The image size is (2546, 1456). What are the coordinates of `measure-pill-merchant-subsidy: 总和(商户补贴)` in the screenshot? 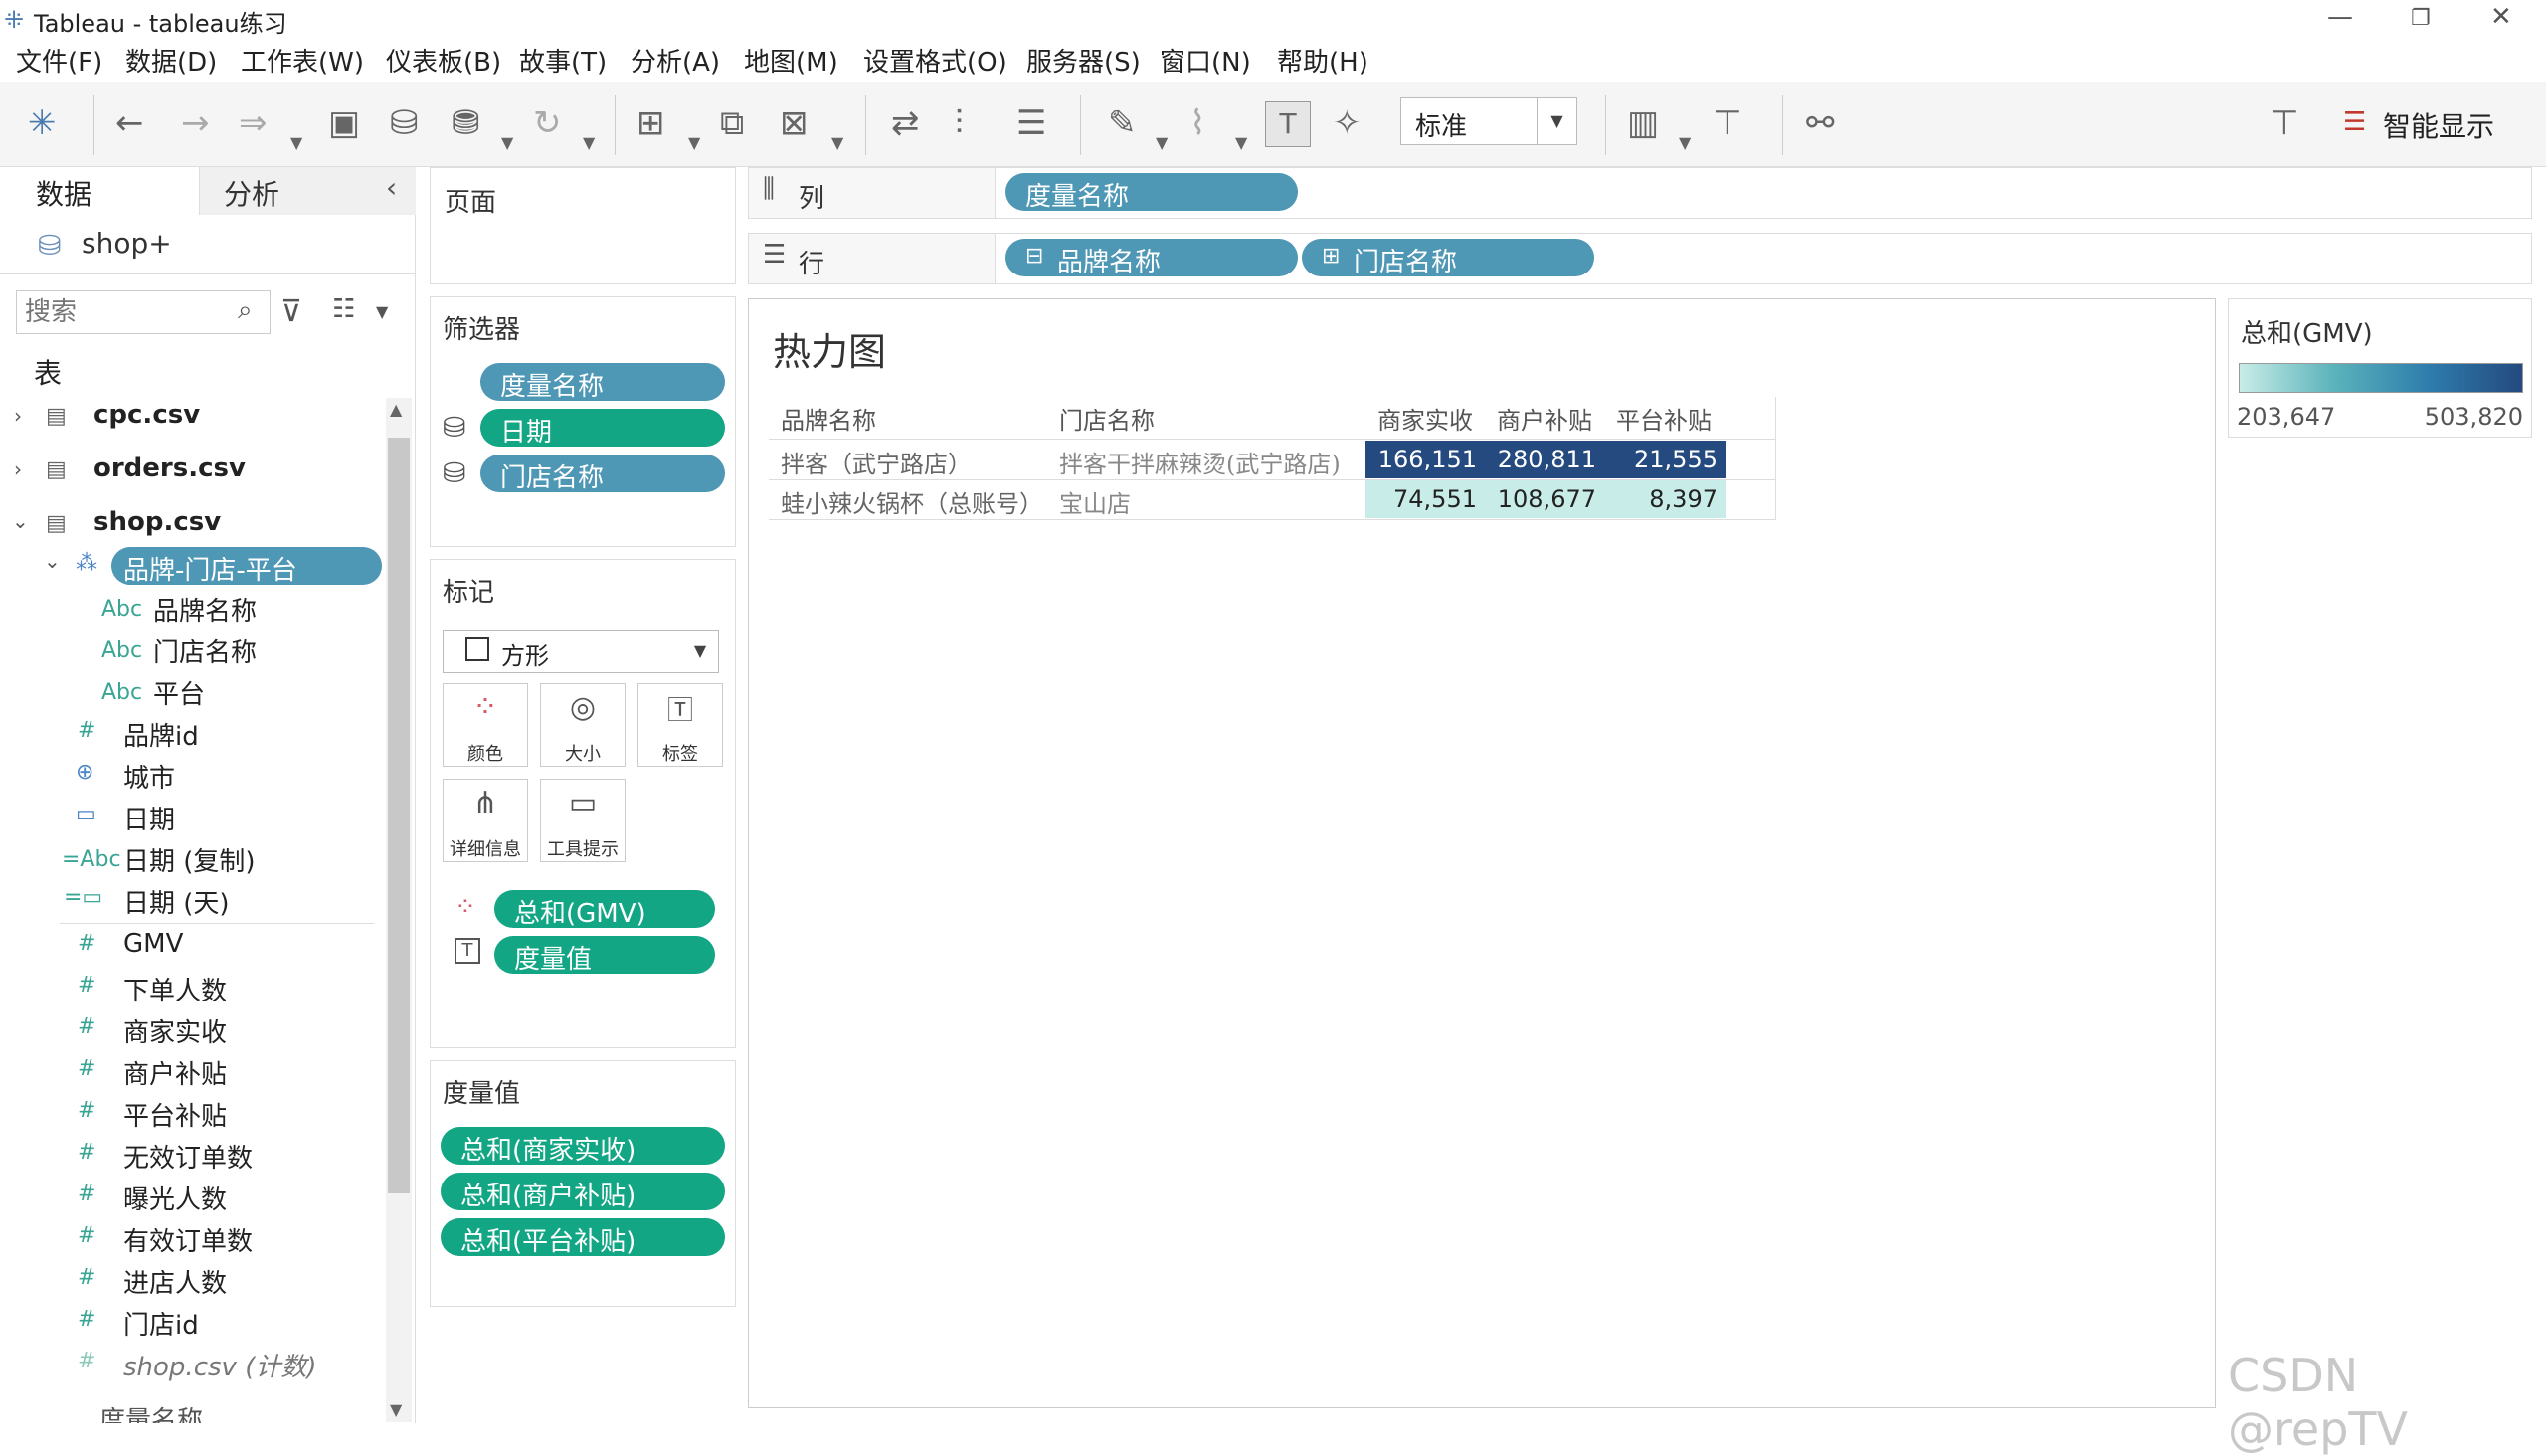 It's located at (583, 1192).